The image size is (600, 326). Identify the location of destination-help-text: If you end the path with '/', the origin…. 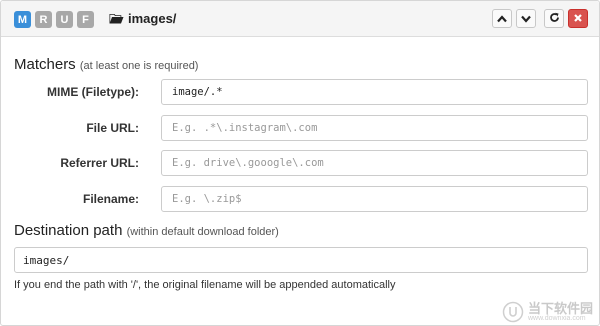
(205, 285).